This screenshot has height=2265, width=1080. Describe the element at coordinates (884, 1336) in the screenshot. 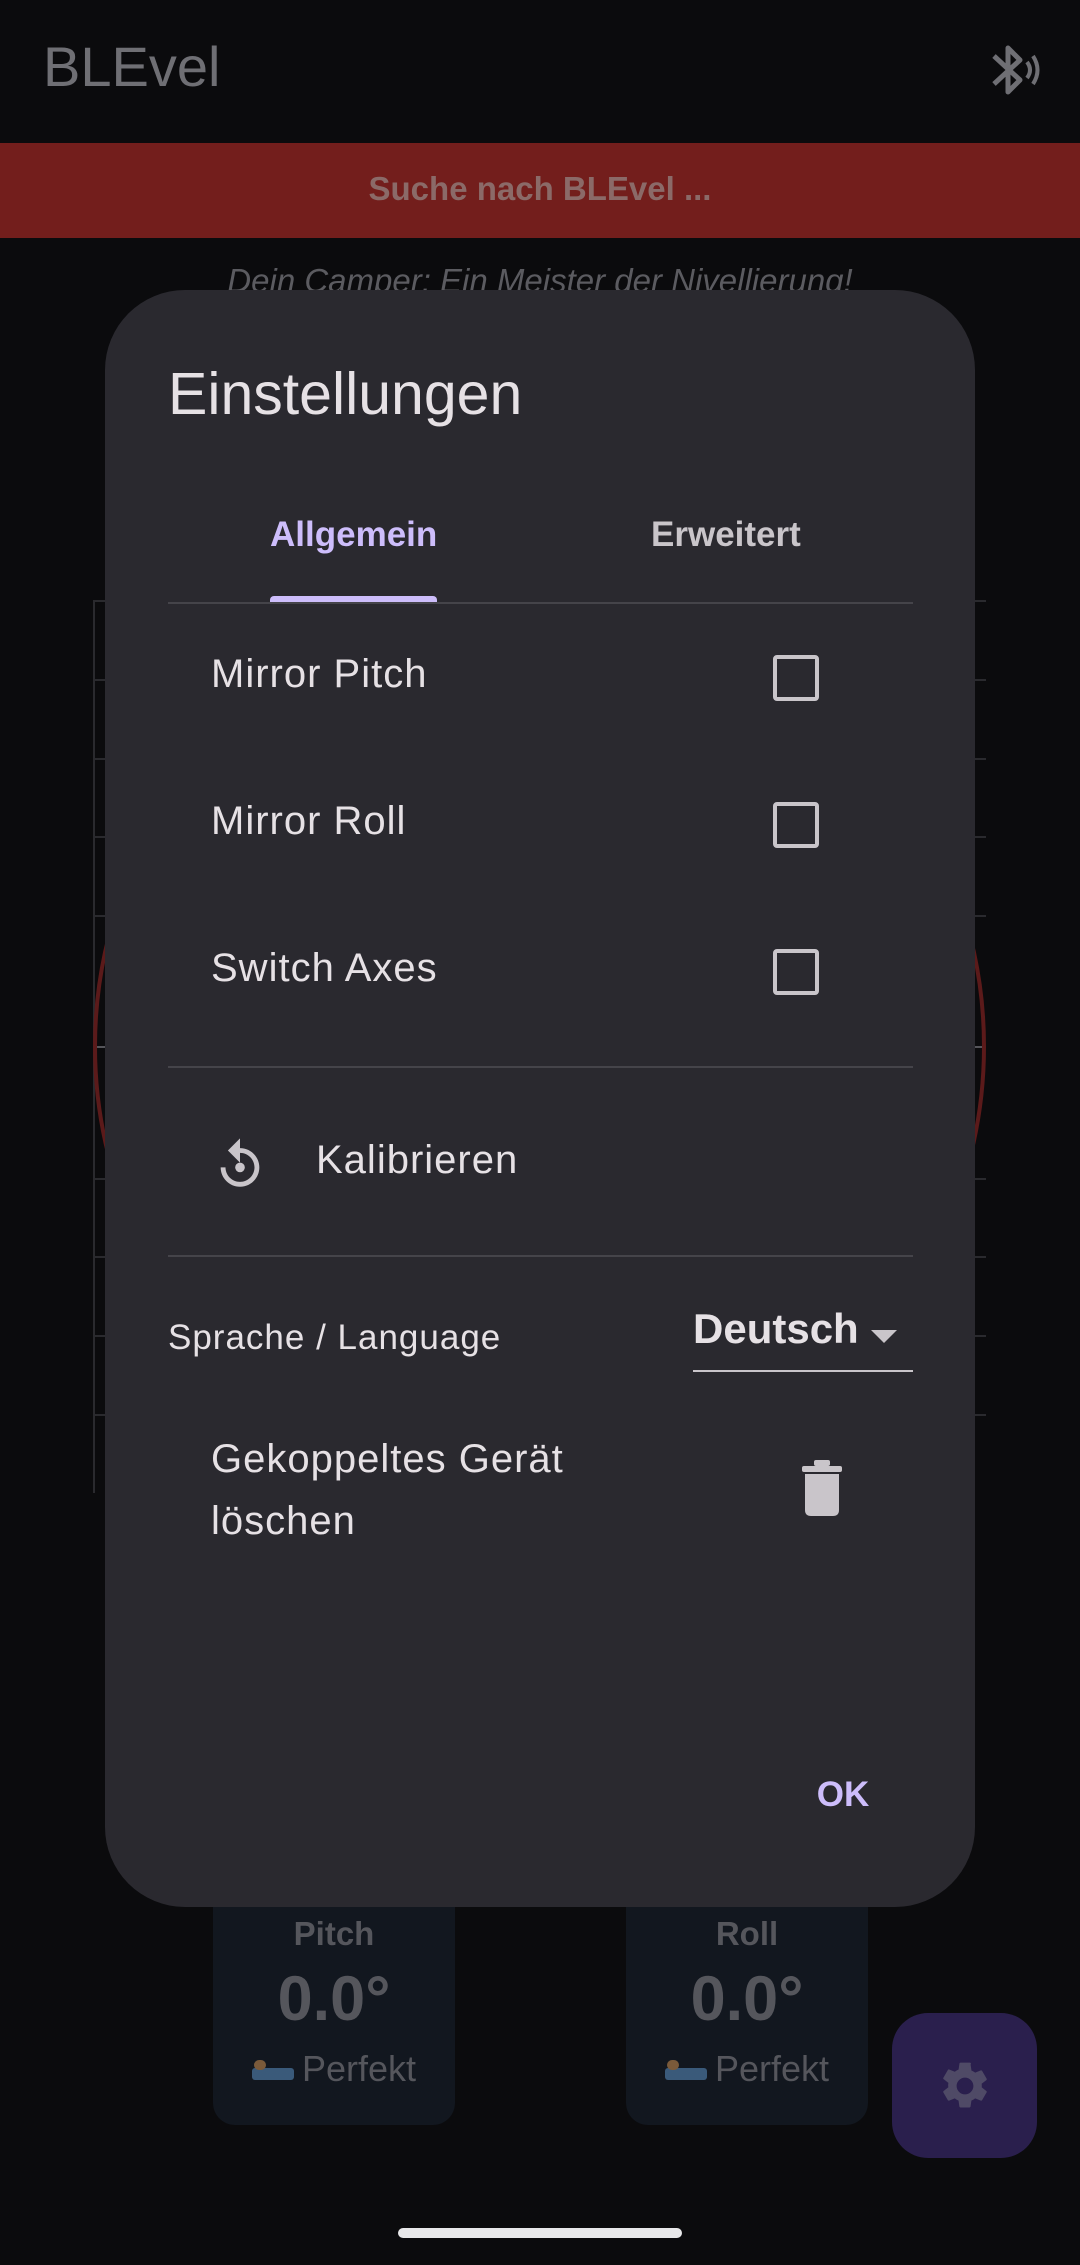

I see `dropdown-arrow-icon` at that location.